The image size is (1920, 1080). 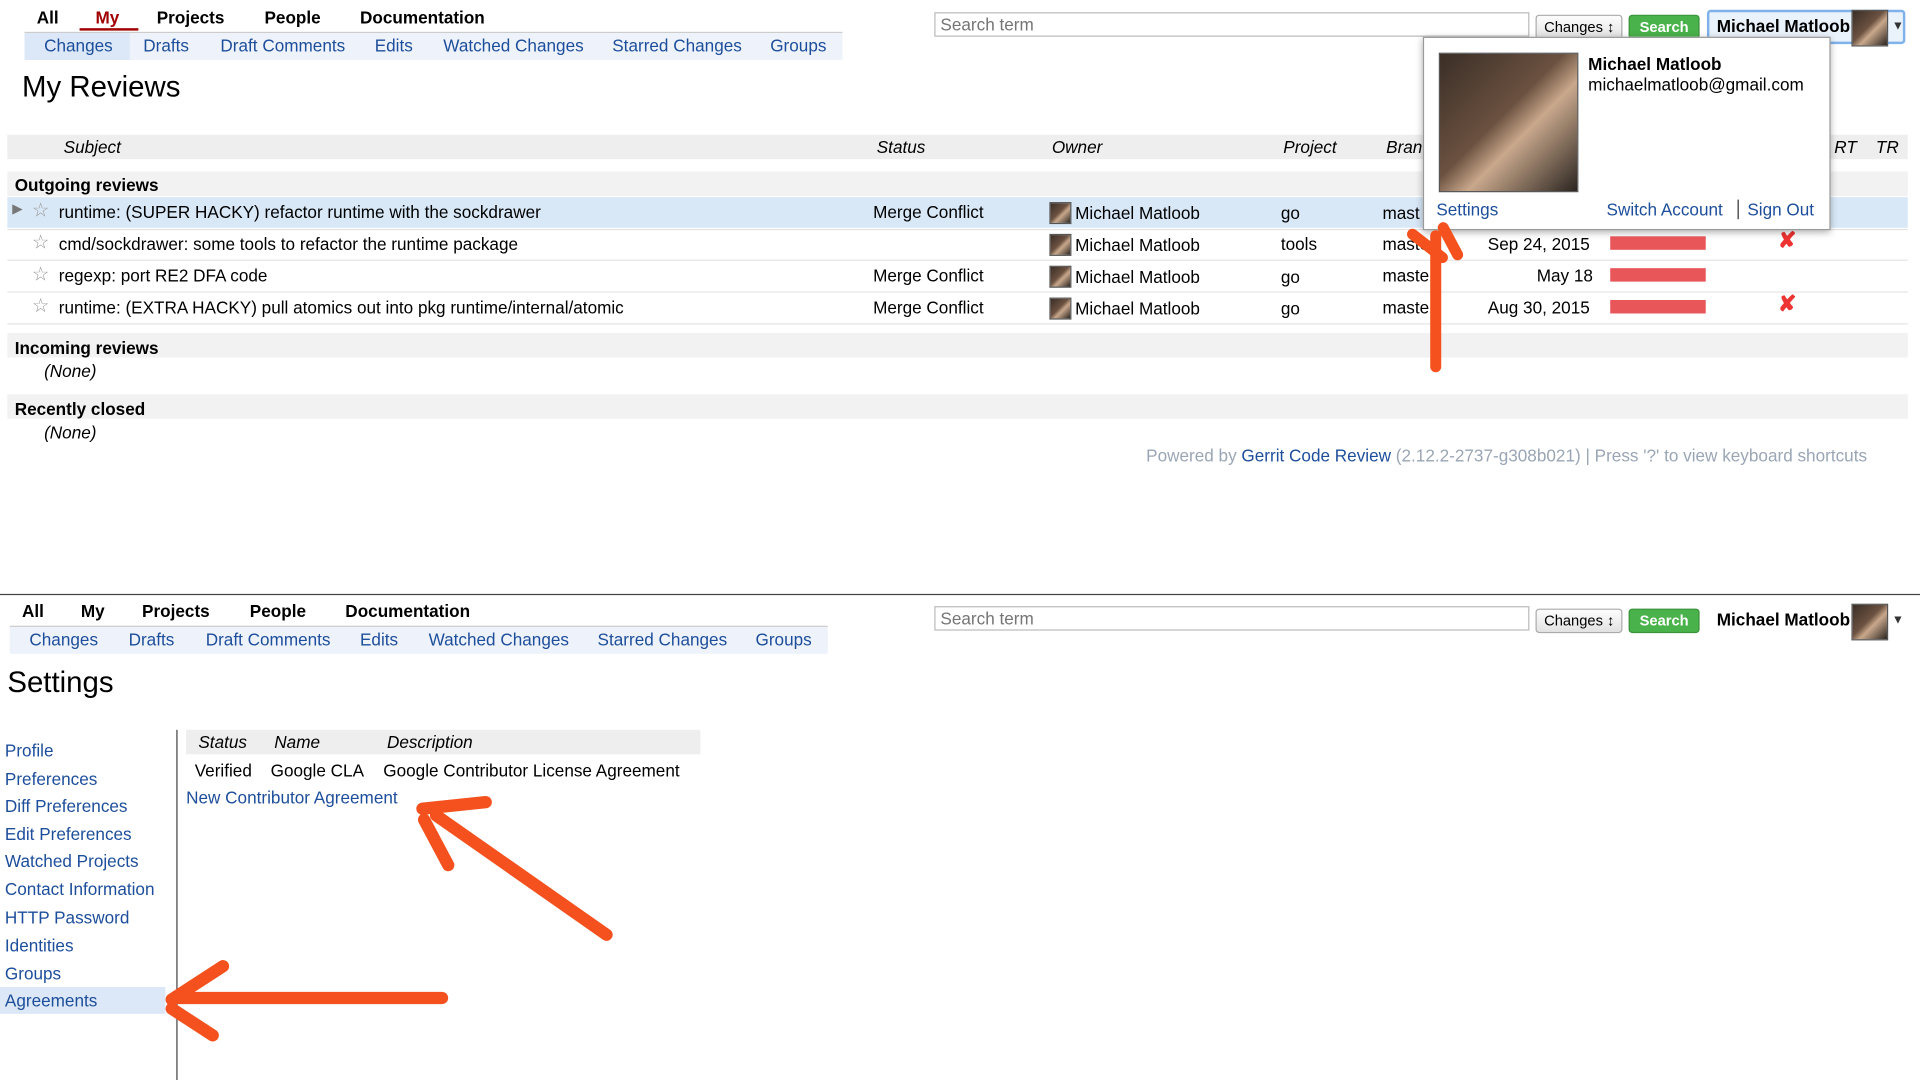 I want to click on sign-out-link: Sign Out, so click(x=1780, y=210).